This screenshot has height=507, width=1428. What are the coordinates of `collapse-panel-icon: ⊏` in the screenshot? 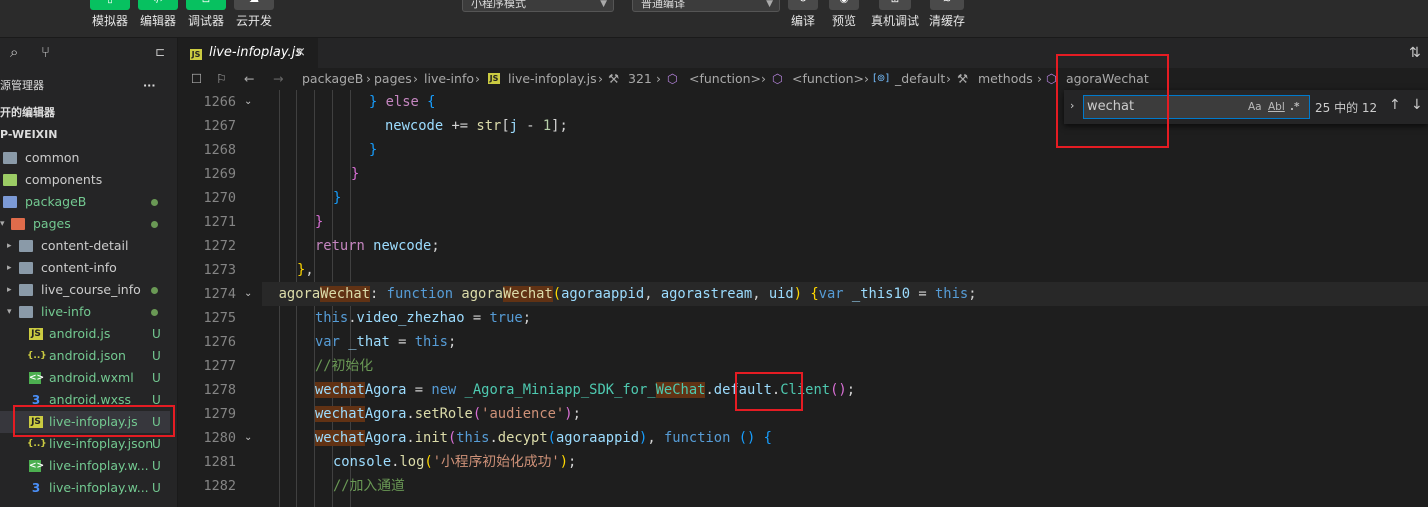 It's located at (160, 52).